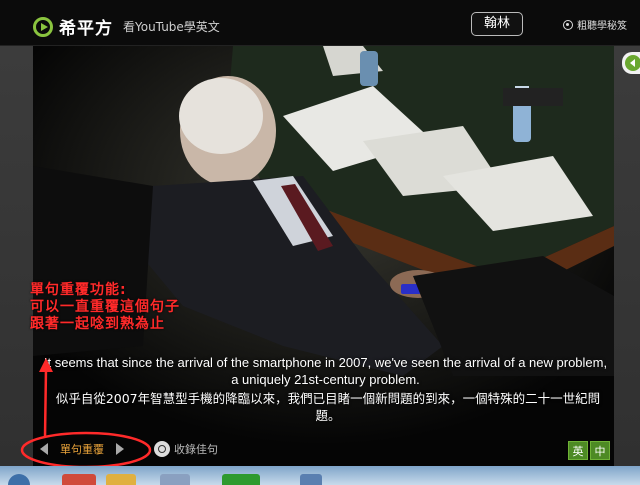 This screenshot has width=640, height=485. What do you see at coordinates (196, 449) in the screenshot?
I see `collect-sentence-label: 收錄佳句` at bounding box center [196, 449].